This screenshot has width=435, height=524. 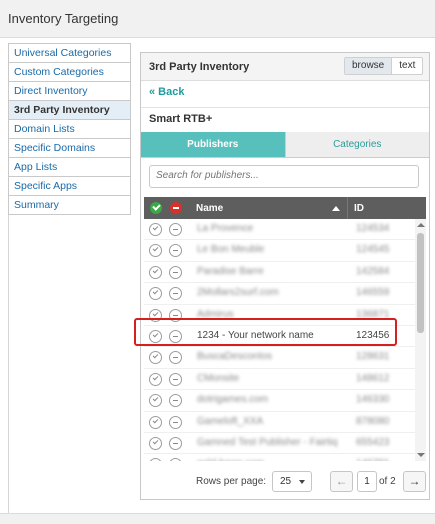 What do you see at coordinates (230, 271) in the screenshot?
I see `publisher-name: Paradise Barre` at bounding box center [230, 271].